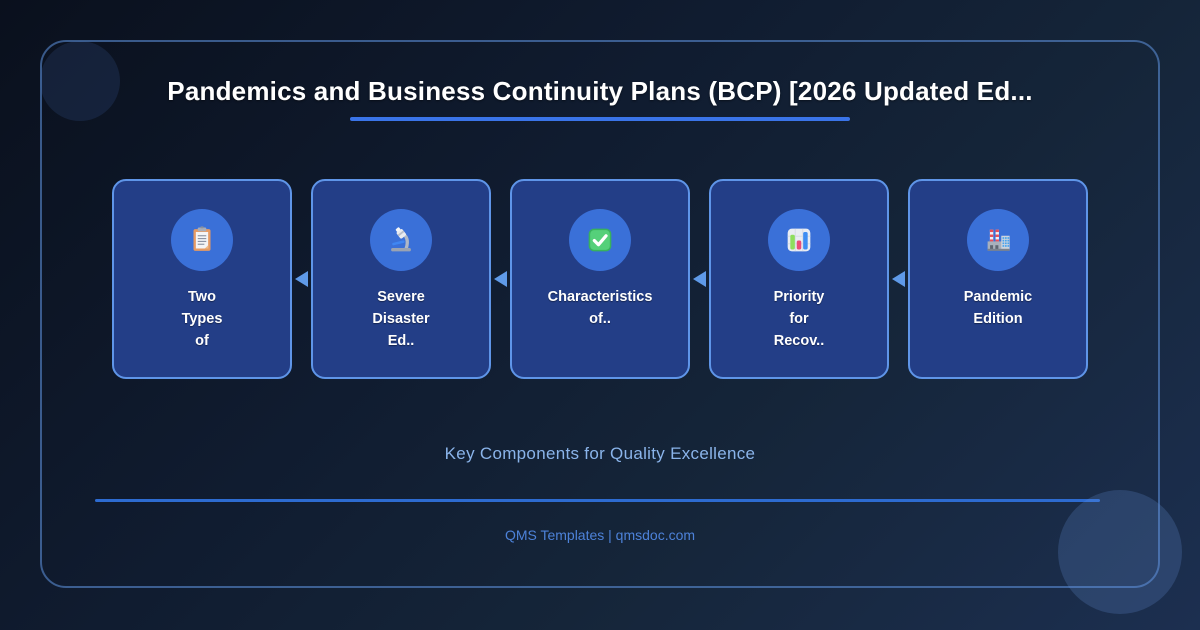  Describe the element at coordinates (401, 319) in the screenshot. I see `card-label: Severe Disaster Ed..` at that location.